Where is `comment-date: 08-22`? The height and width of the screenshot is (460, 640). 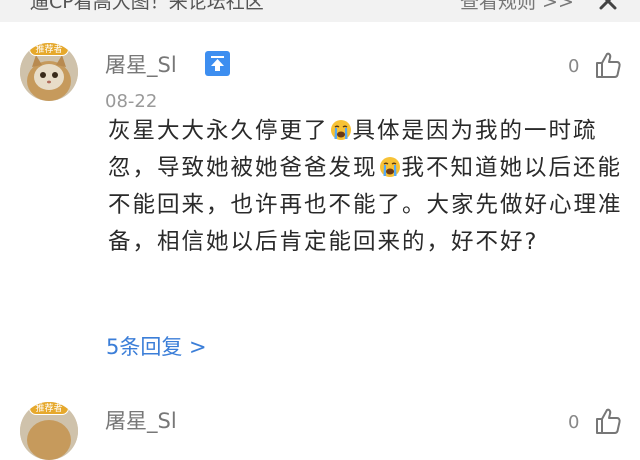
comment-date: 08-22 is located at coordinates (131, 101).